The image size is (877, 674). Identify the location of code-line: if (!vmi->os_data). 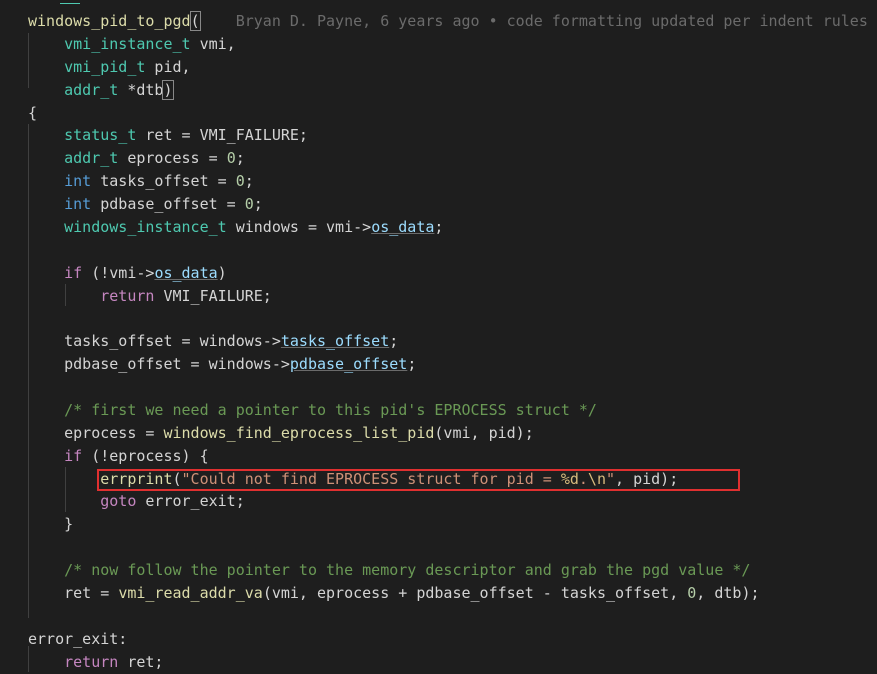
(127, 273).